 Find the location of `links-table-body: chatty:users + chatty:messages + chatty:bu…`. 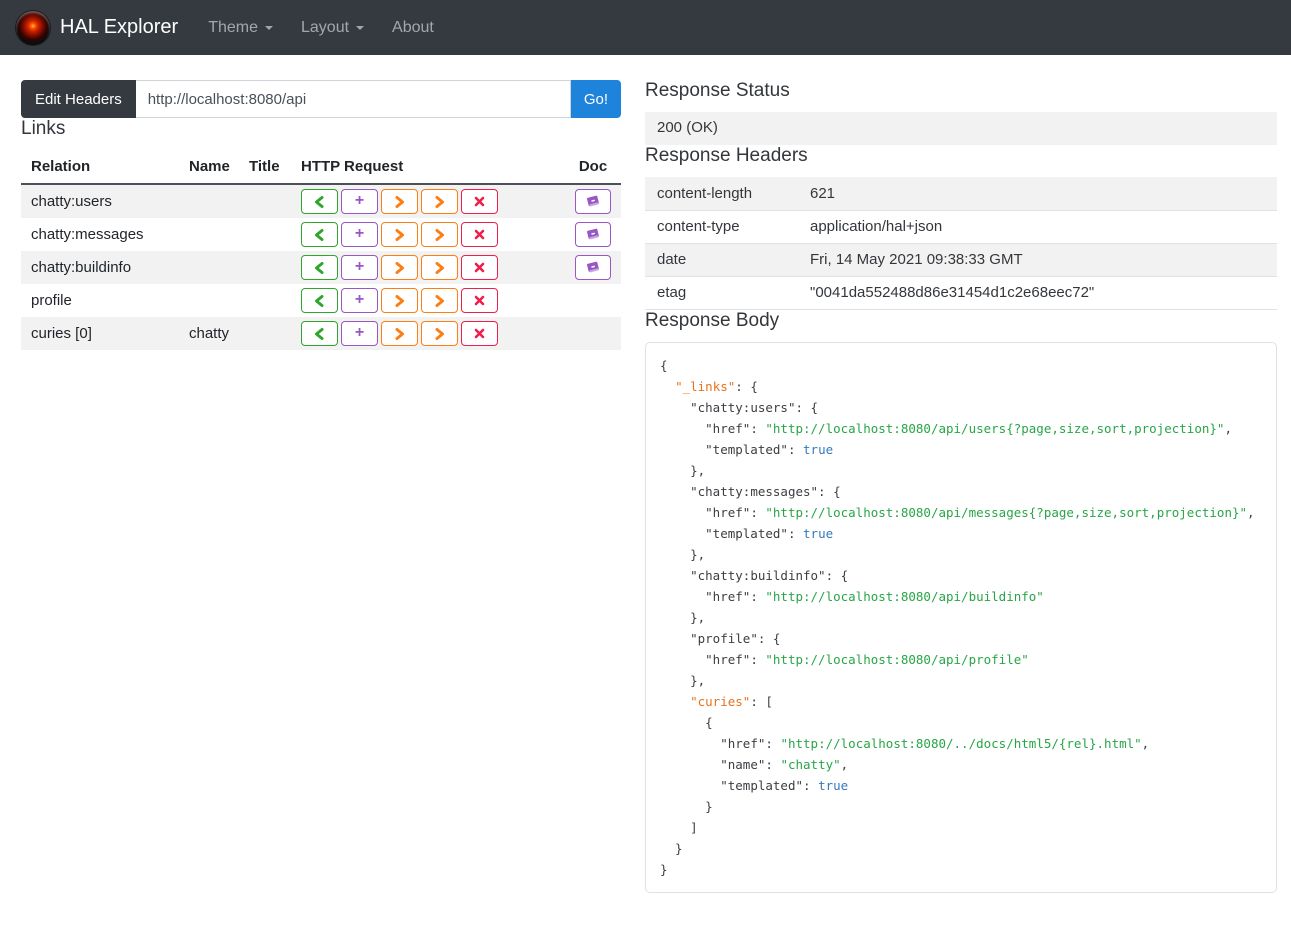

links-table-body: chatty:users + chatty:messages + chatty:bu… is located at coordinates (321, 267).